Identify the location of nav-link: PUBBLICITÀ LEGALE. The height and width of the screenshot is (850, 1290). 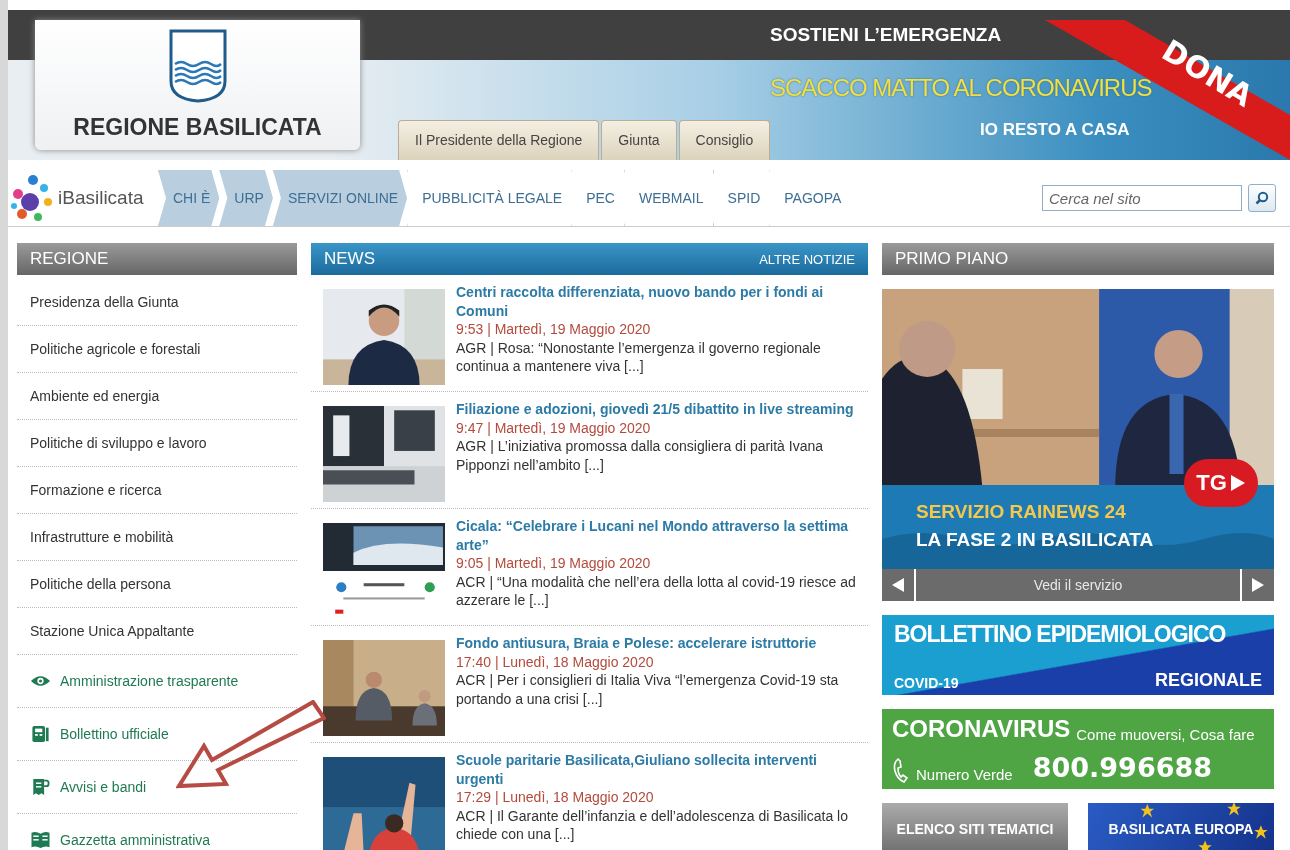
(489, 198).